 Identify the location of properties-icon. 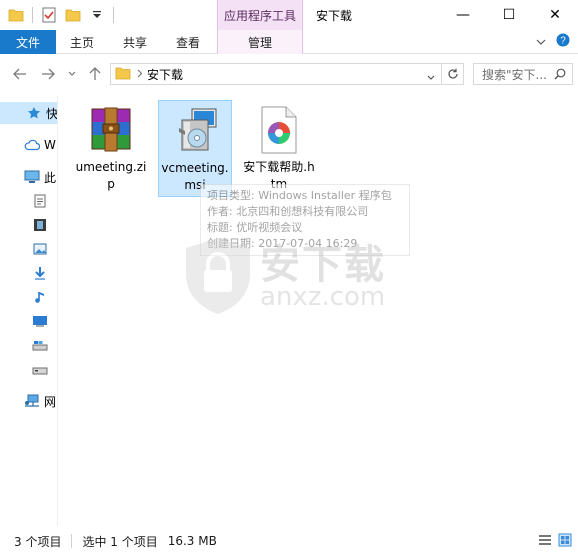
(49, 15).